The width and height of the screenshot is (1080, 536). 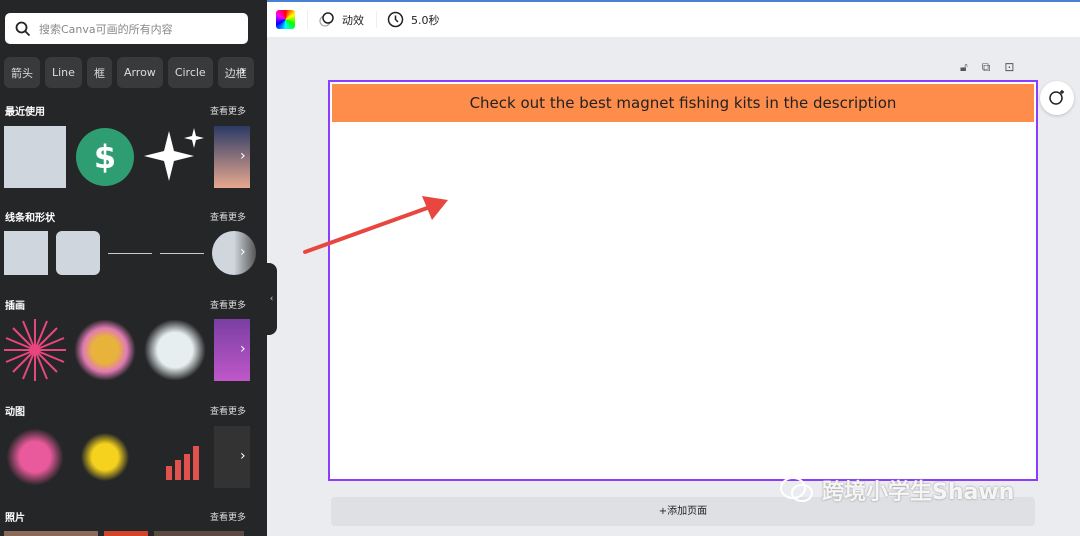 I want to click on watermark-text: 跨境小学生Shawn, so click(x=918, y=492).